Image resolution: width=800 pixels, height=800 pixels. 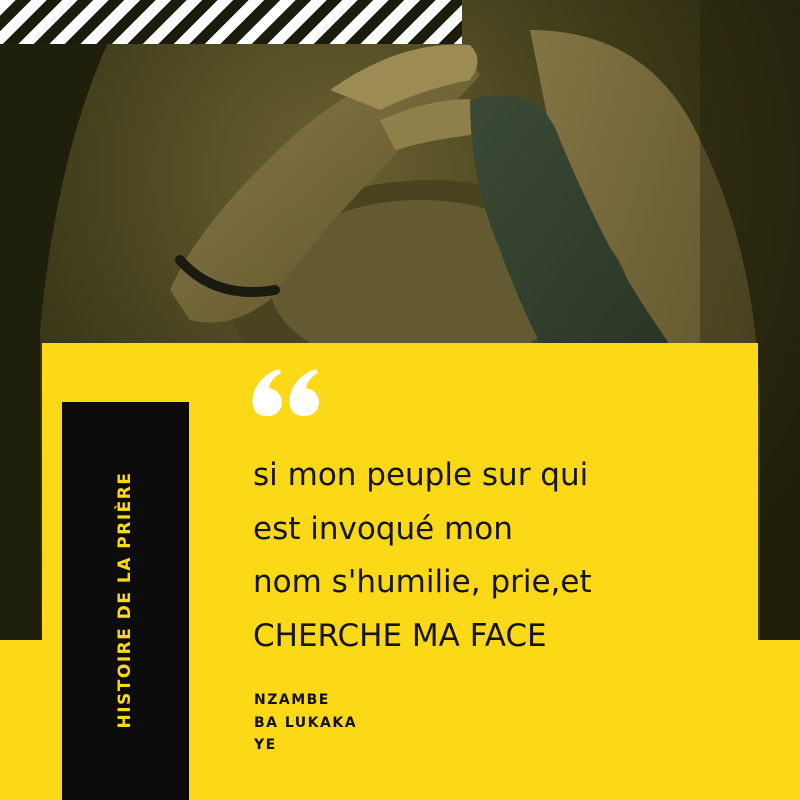 I want to click on quote-line: si mon peuple sur qui, so click(x=421, y=475).